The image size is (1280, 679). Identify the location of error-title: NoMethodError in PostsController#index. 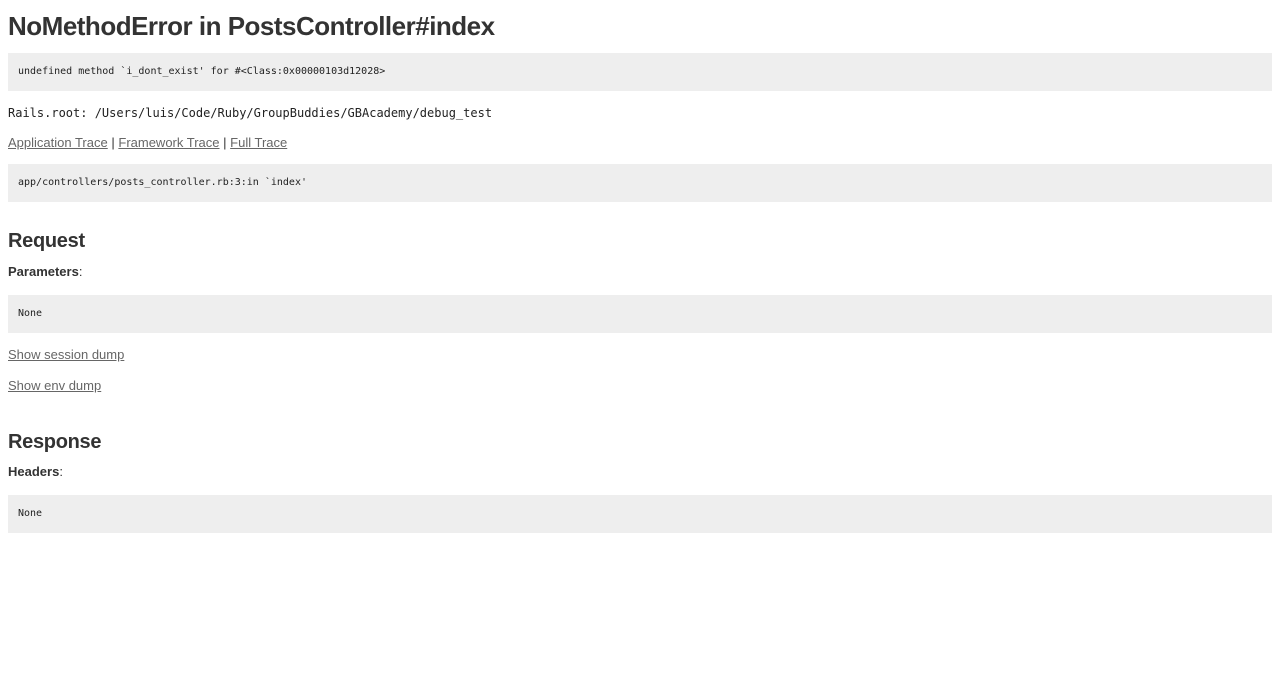
(251, 26).